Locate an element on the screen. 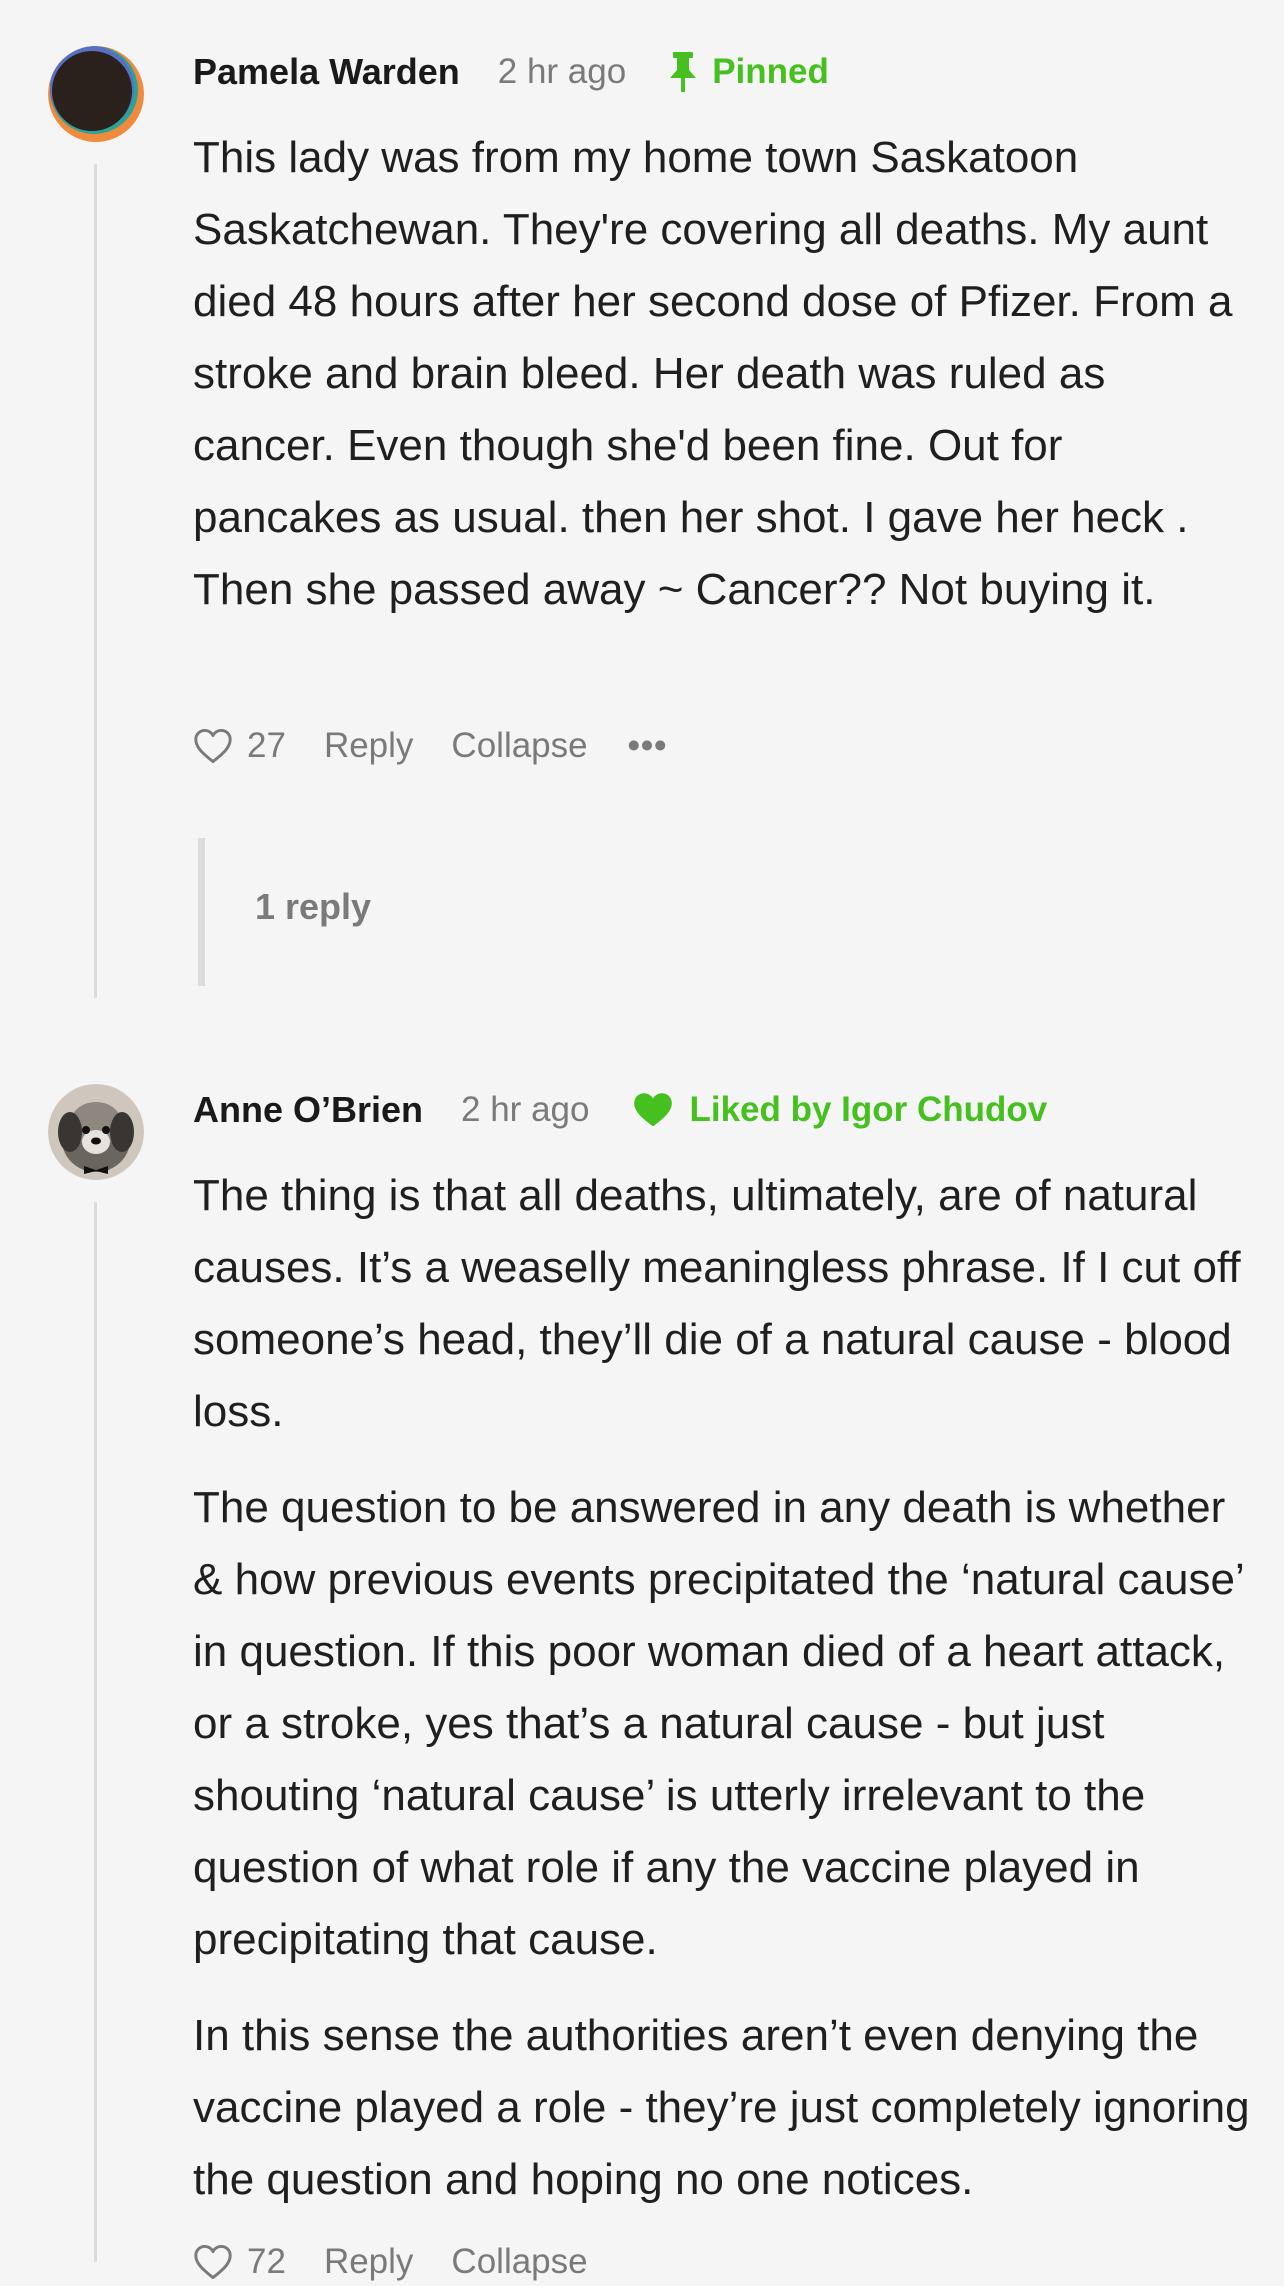  replies-toggle: 1 reply is located at coordinates (351, 912).